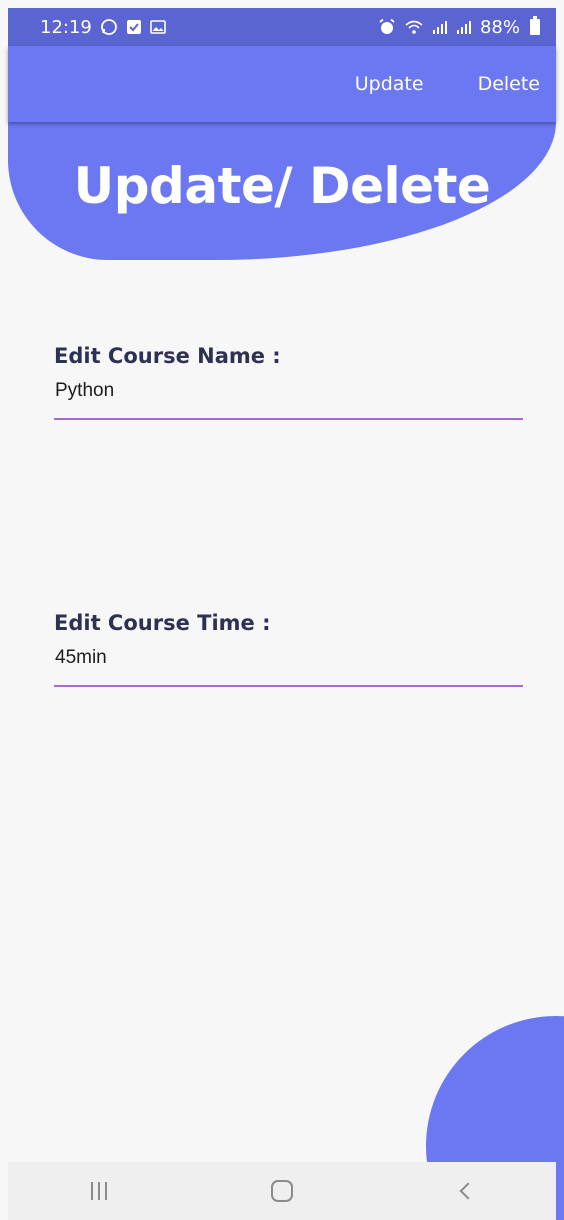  I want to click on status-time: 12:19, so click(66, 27).